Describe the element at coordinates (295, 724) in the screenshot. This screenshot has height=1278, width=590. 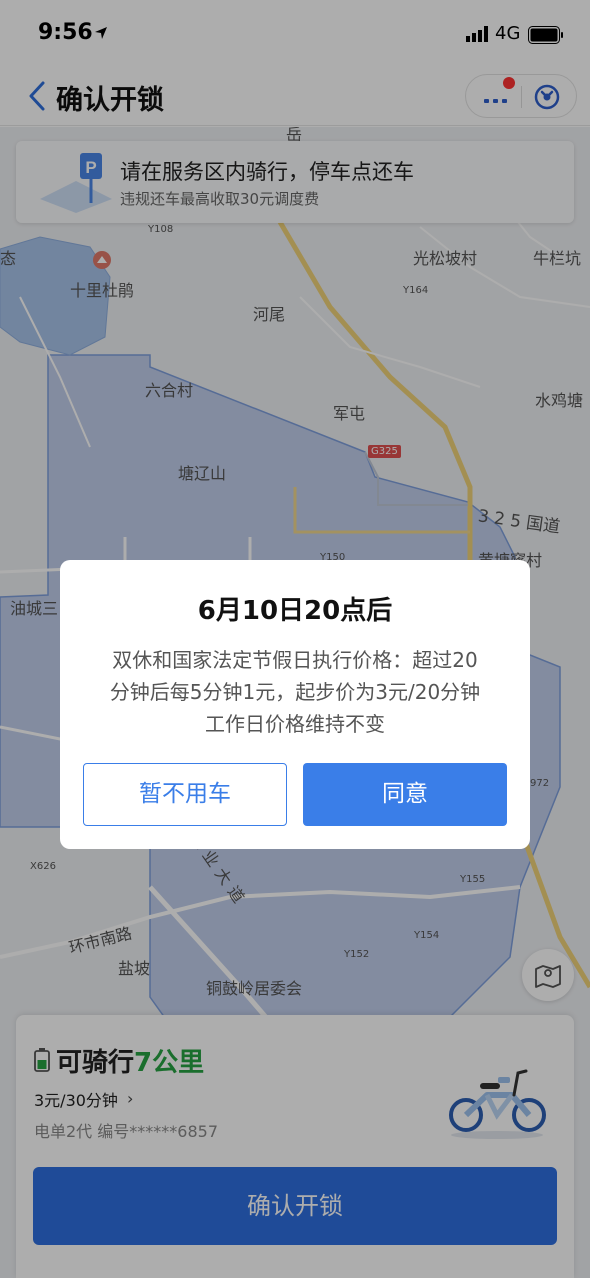
I see `dialog-body-line: 工作日价格维持不变` at that location.